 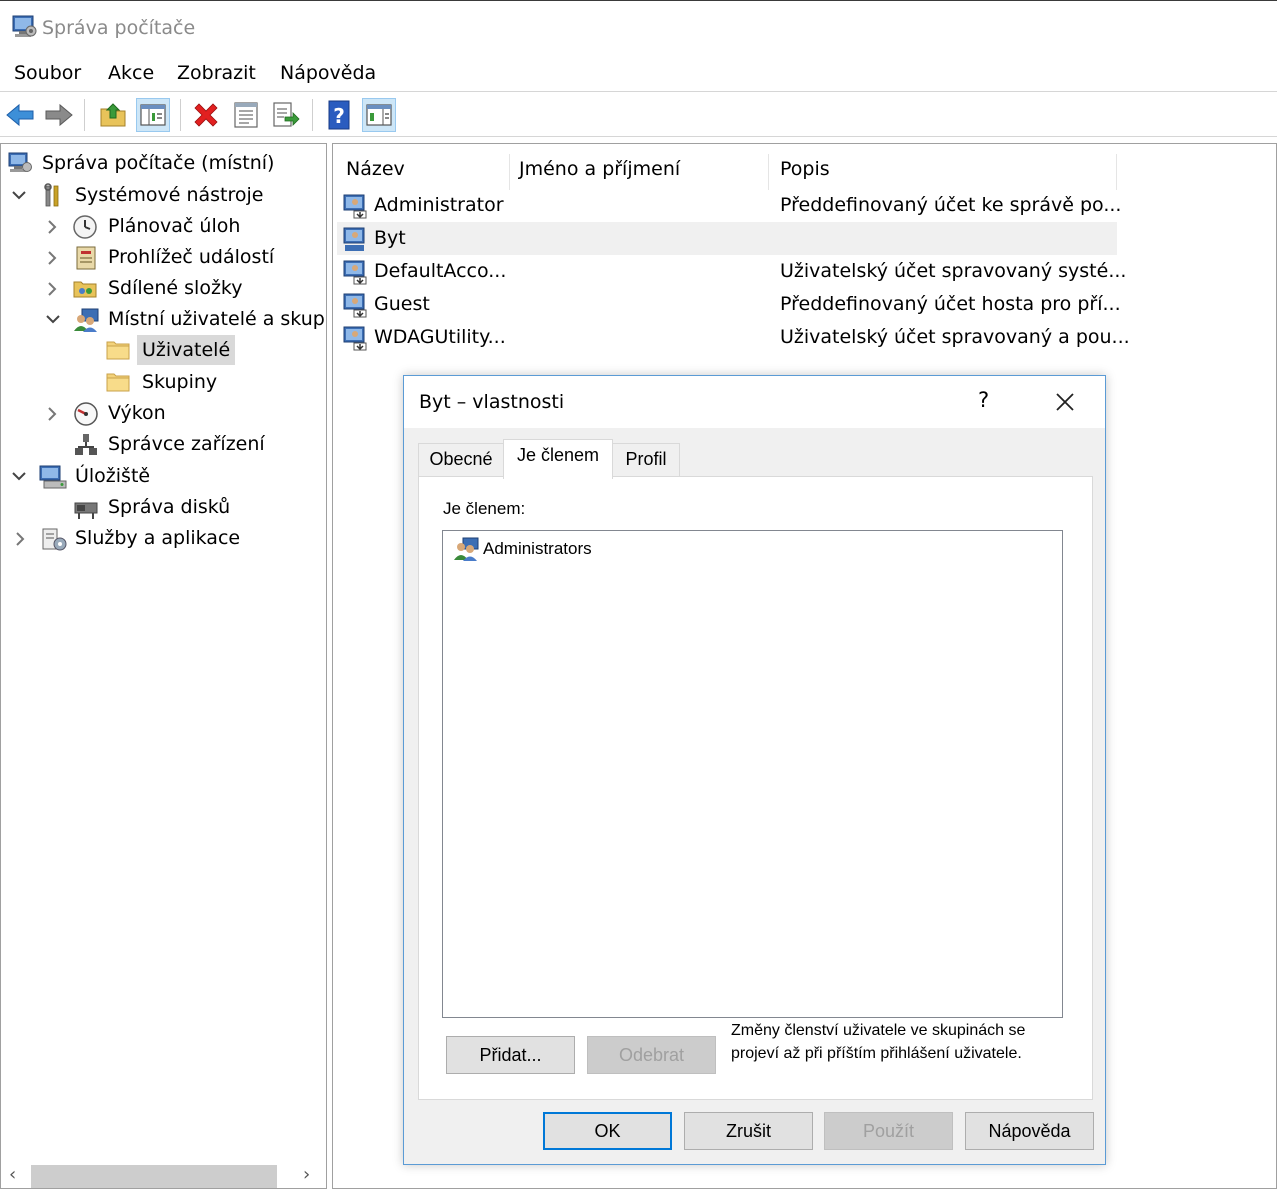 I want to click on export-list-button, so click(x=286, y=115).